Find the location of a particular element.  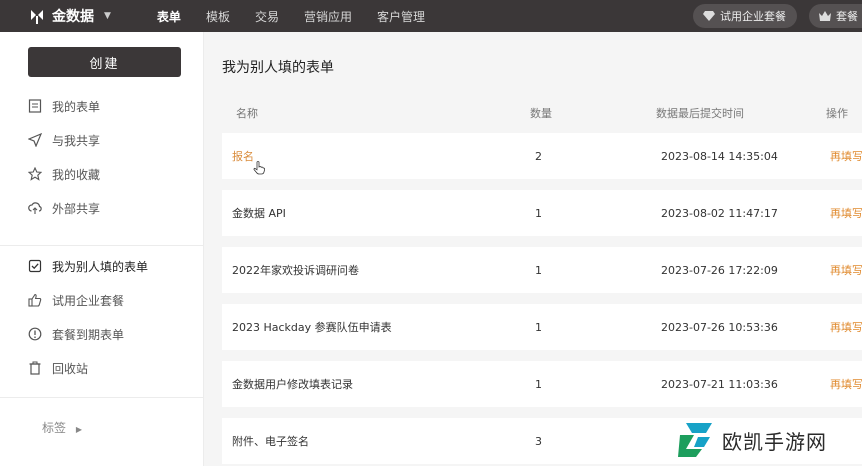

sidebar-item-my-forms: 我的表单 is located at coordinates (64, 106).